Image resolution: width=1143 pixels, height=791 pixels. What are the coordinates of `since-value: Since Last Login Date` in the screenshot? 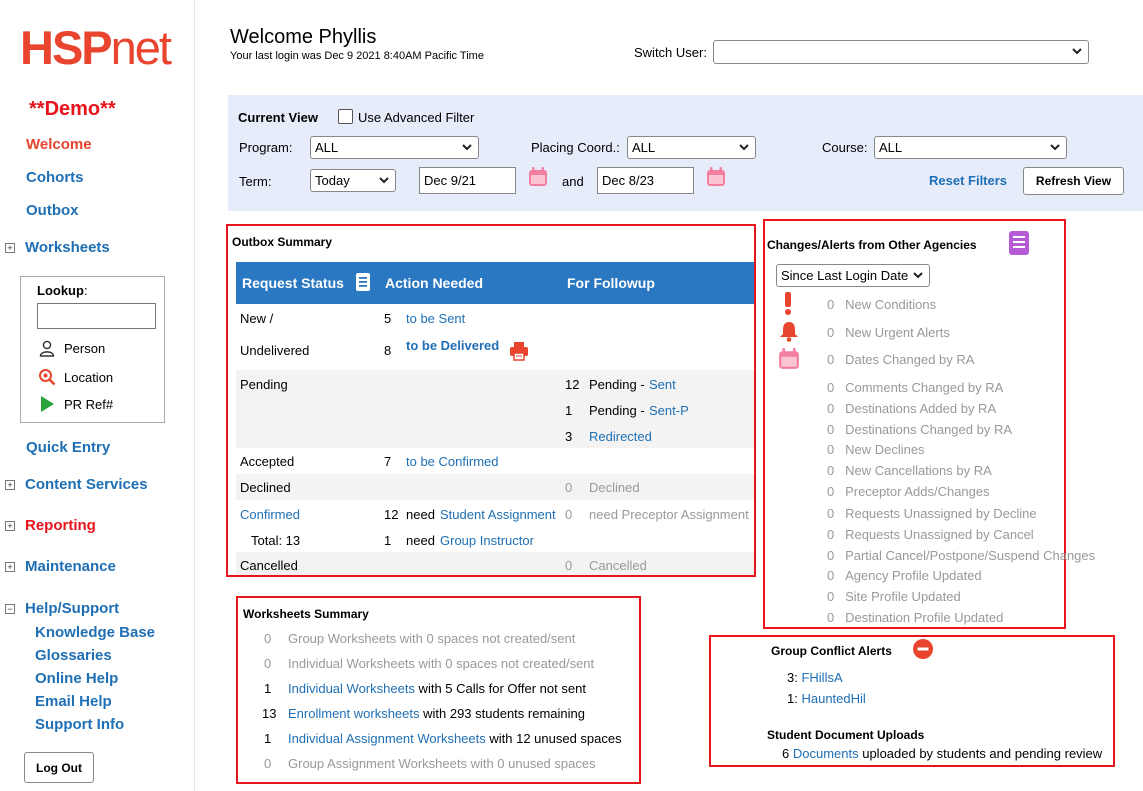 It's located at (845, 275).